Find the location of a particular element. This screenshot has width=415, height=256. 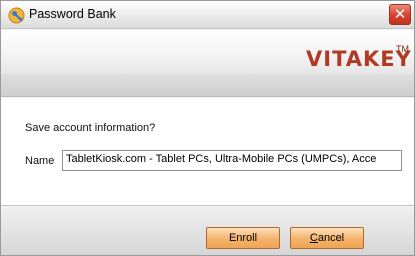

close-icon: ✕ is located at coordinates (400, 14).